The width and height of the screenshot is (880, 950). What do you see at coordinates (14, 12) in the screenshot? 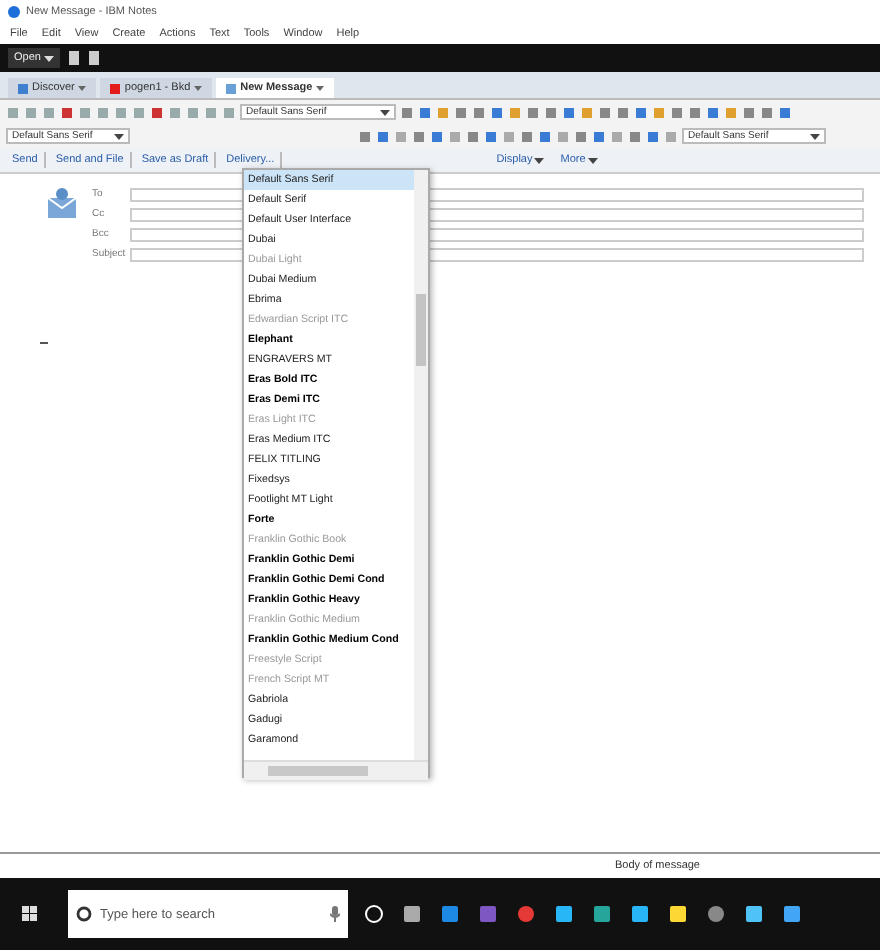
I see `app-logo-icon` at bounding box center [14, 12].